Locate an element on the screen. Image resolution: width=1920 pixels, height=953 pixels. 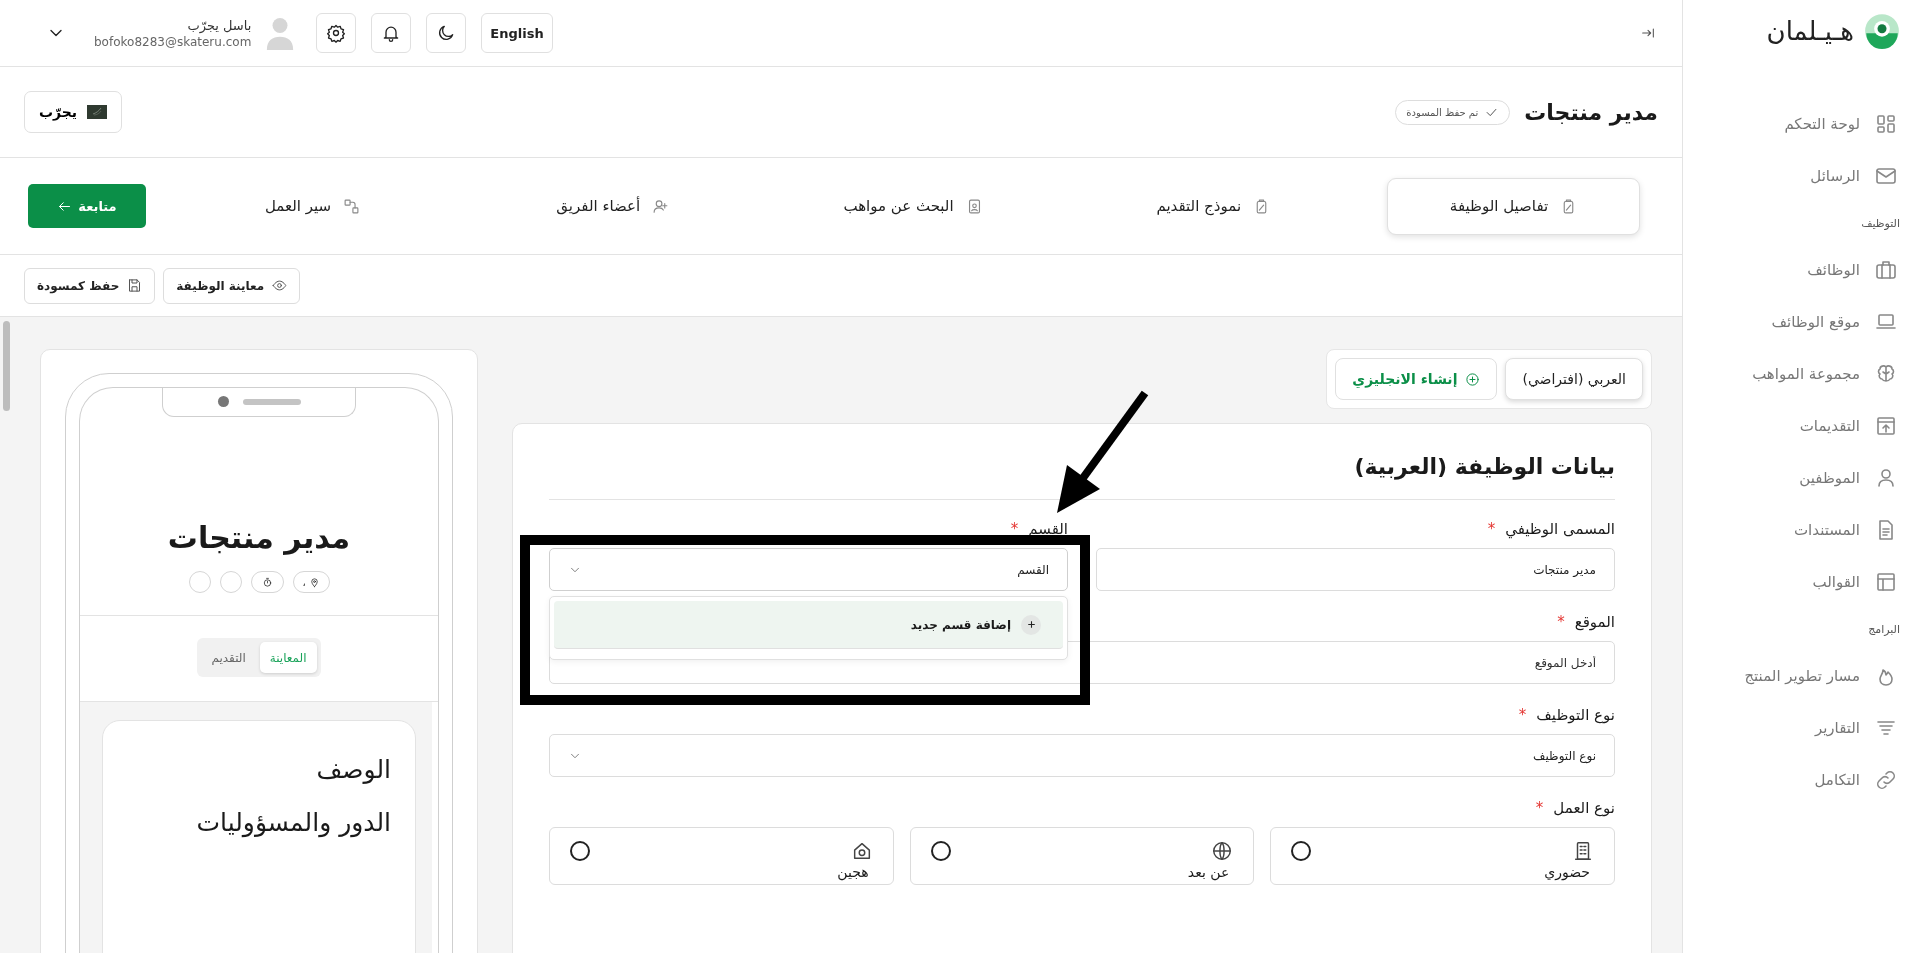
step-tab: البحث عن مواهب is located at coordinates (913, 206).